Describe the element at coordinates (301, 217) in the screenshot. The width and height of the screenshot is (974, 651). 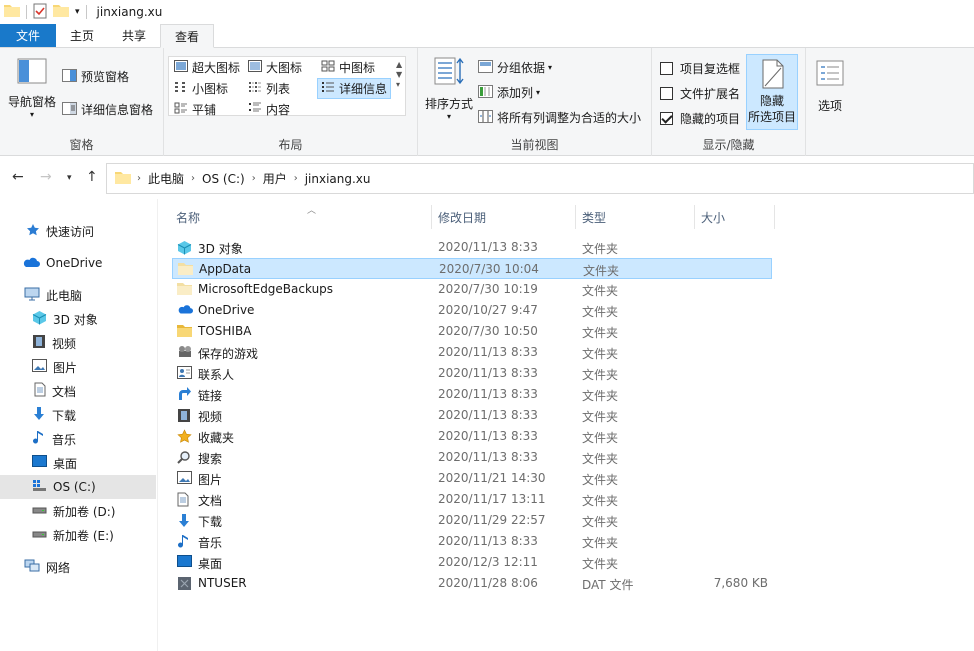
I see `column-header-name: ︿ 名称` at that location.